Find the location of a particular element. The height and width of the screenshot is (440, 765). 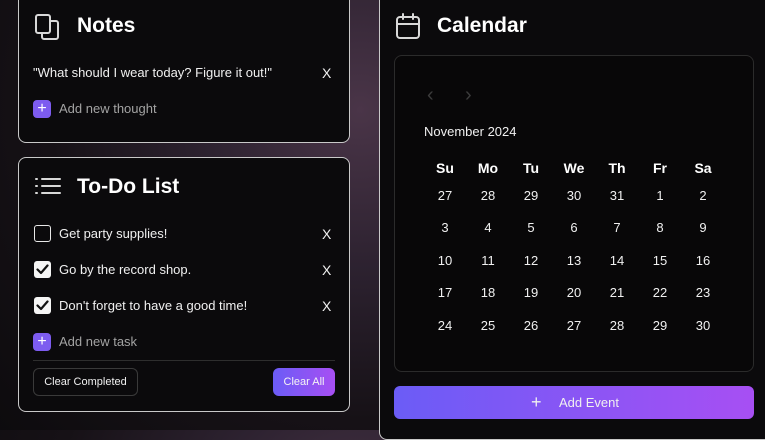

chevron-right-icon: › is located at coordinates (468, 95).